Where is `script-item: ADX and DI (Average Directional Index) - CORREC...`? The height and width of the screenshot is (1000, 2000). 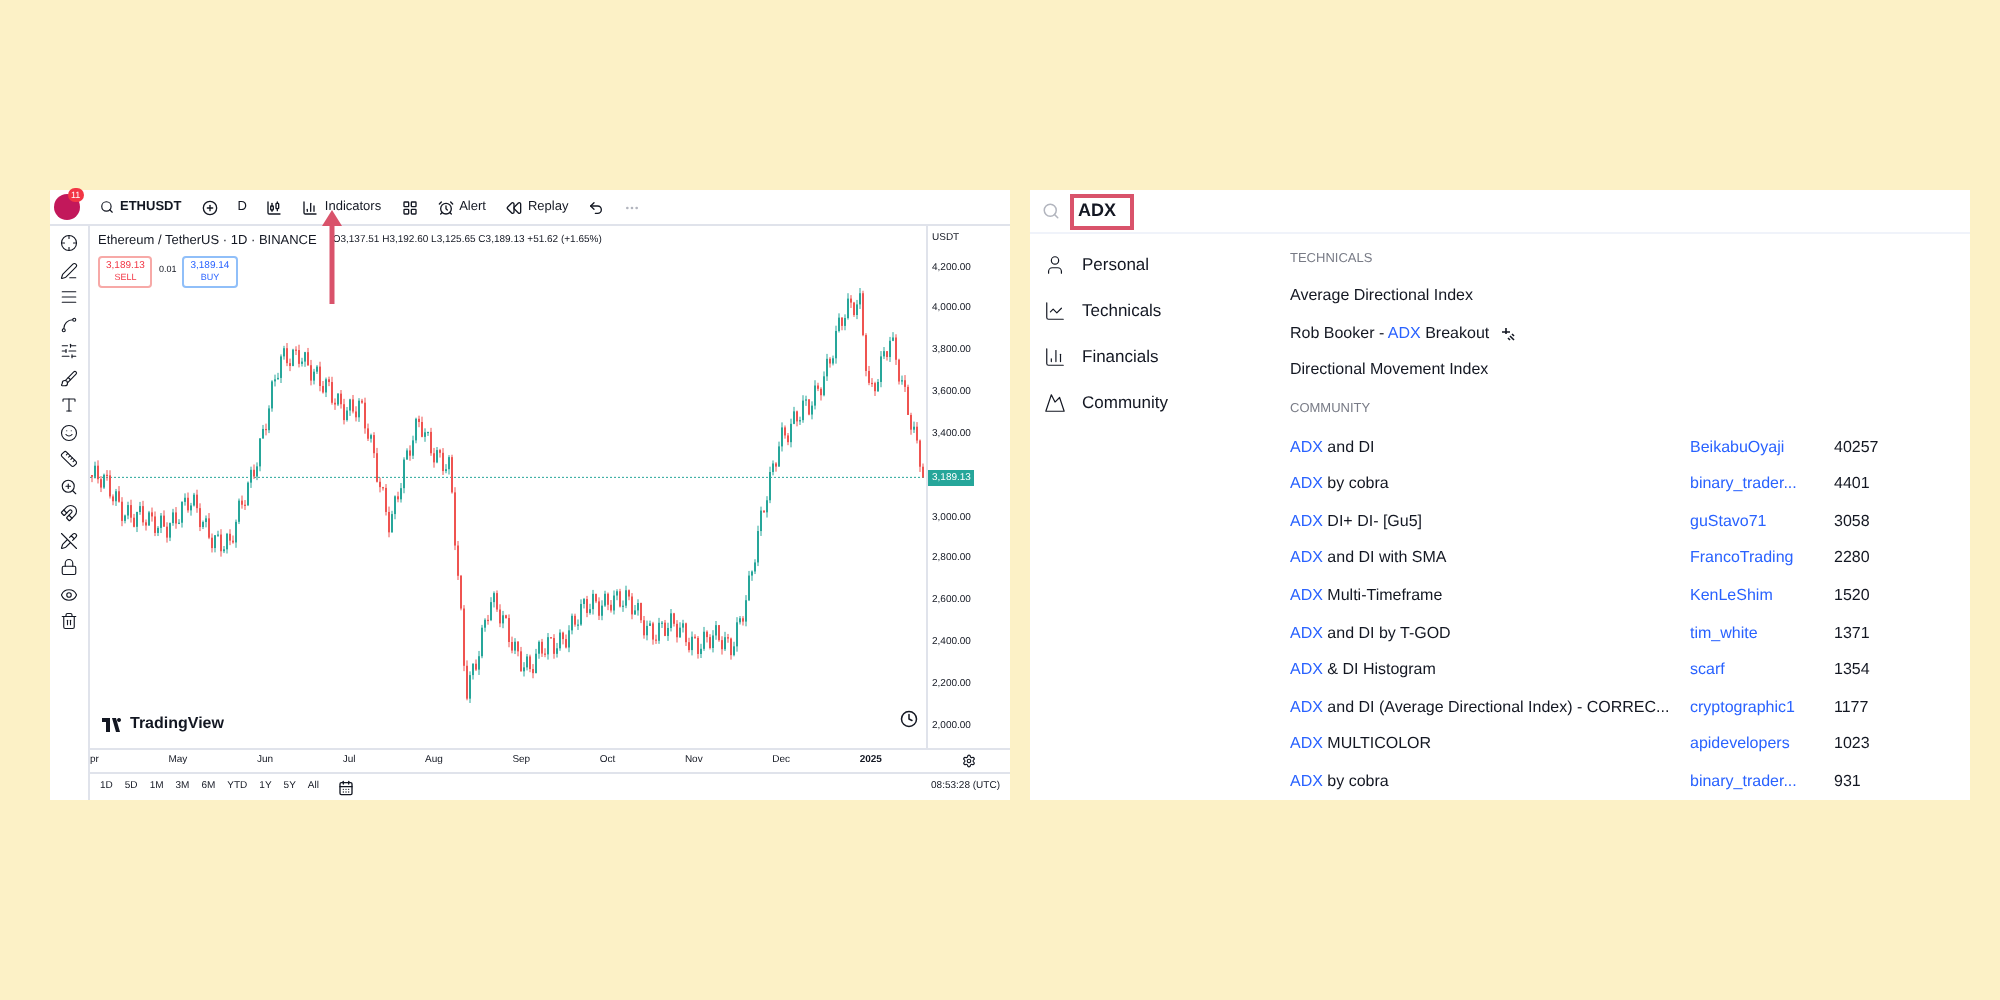
script-item: ADX and DI (Average Directional Index) - CORREC... is located at coordinates (1480, 706).